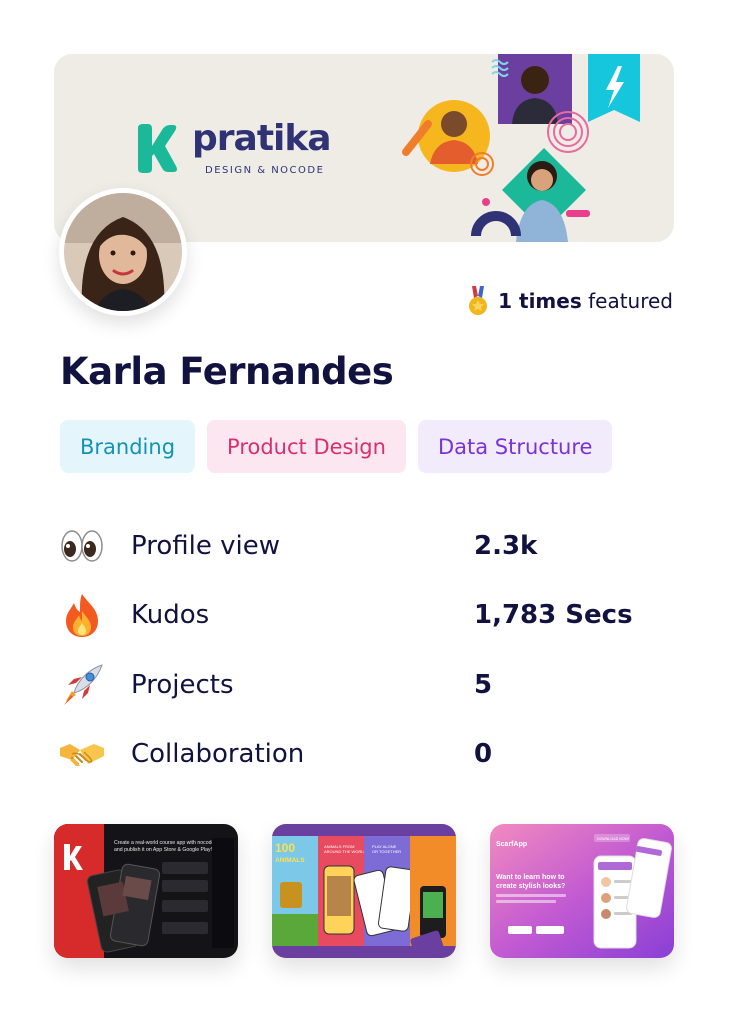 The width and height of the screenshot is (730, 1022). I want to click on stat-profile-view: Profile view 2.3k, so click(368, 546).